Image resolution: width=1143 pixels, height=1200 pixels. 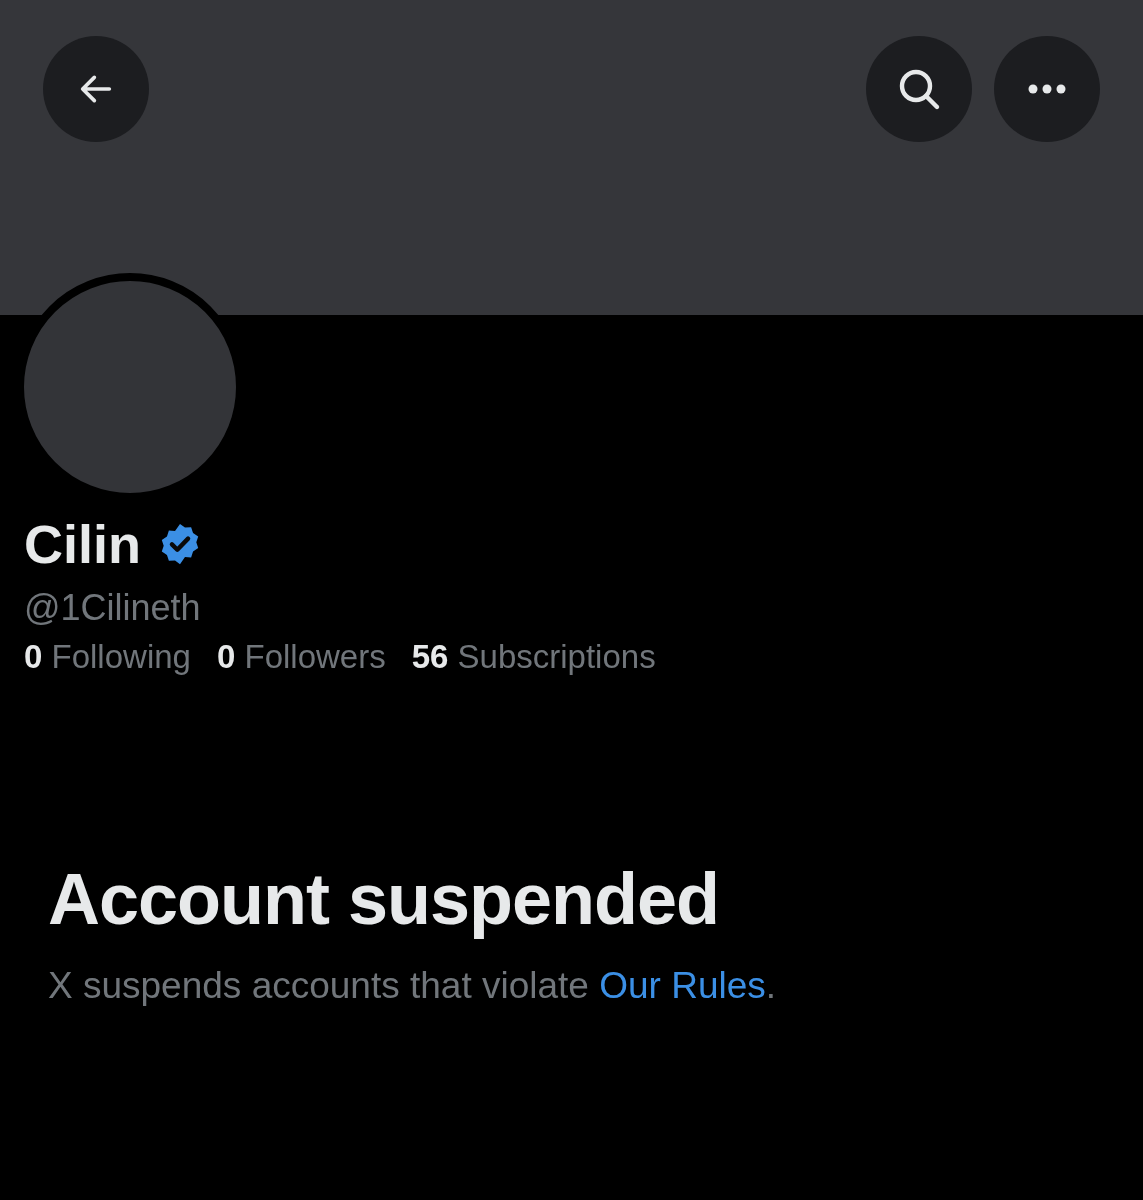 What do you see at coordinates (682, 986) in the screenshot?
I see `rules-link: Our Rules` at bounding box center [682, 986].